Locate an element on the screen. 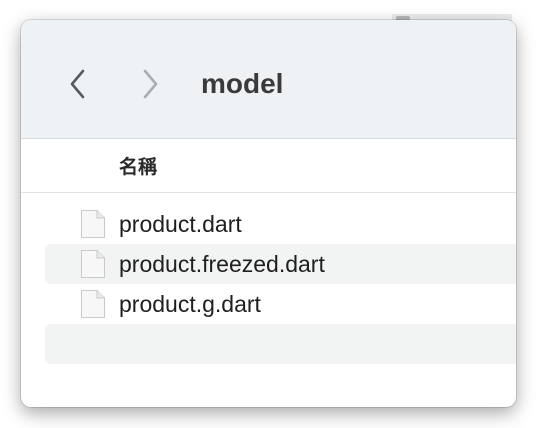 The height and width of the screenshot is (428, 536). column-header-name: 名稱 is located at coordinates (138, 165).